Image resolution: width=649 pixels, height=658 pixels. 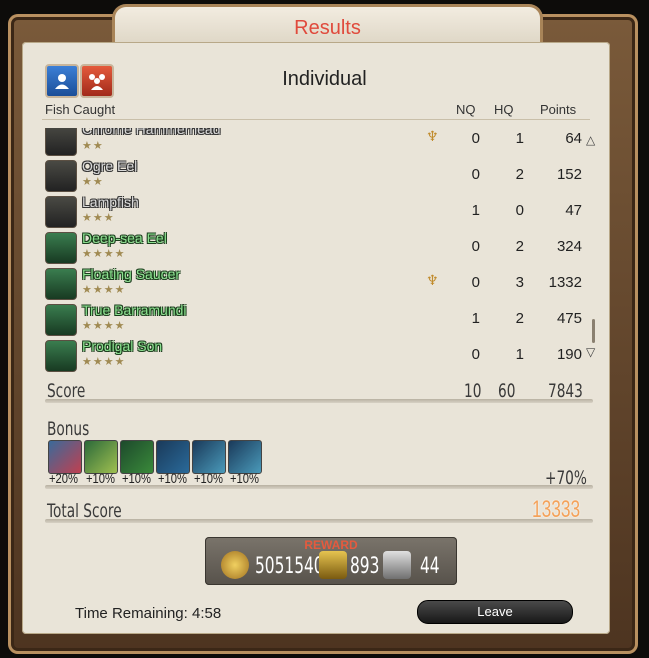 I want to click on col-points: Points, so click(x=558, y=109).